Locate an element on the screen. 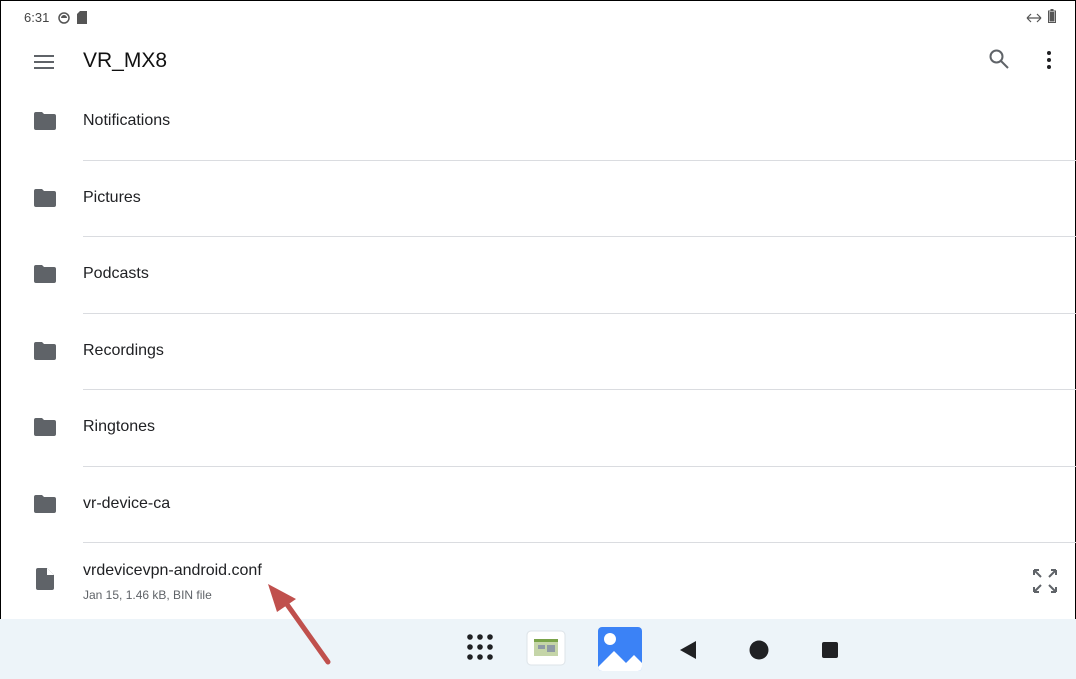  list-item: Recordings is located at coordinates (538, 352).